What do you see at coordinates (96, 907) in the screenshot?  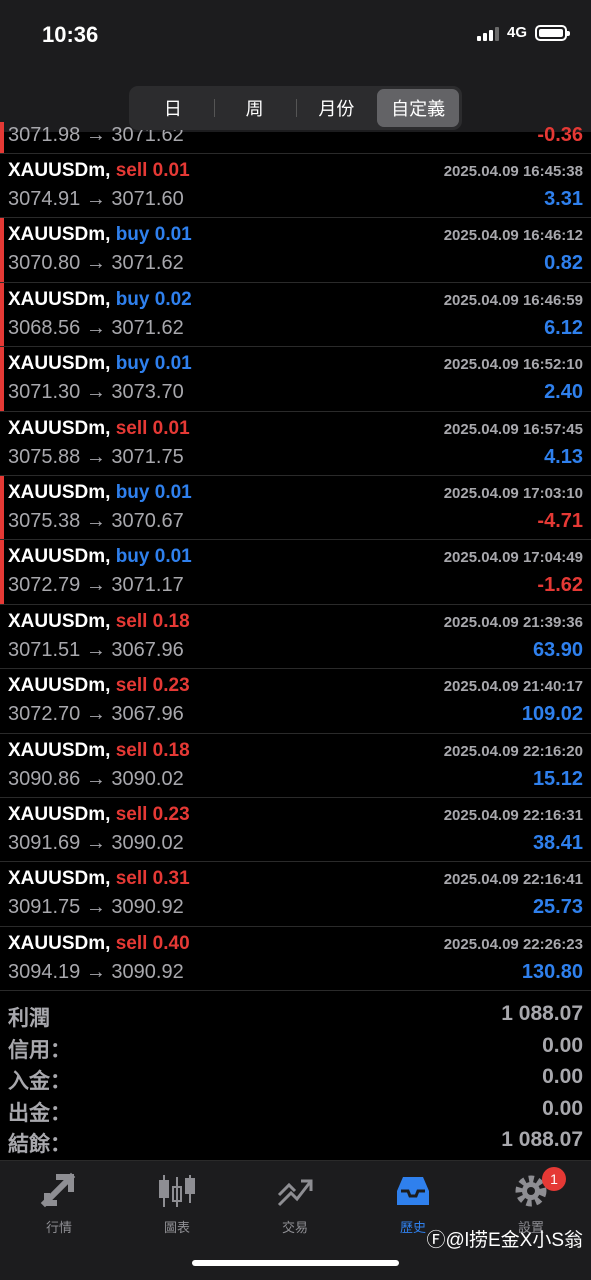 I see `row-prices: 3091.75 → 3090.92` at bounding box center [96, 907].